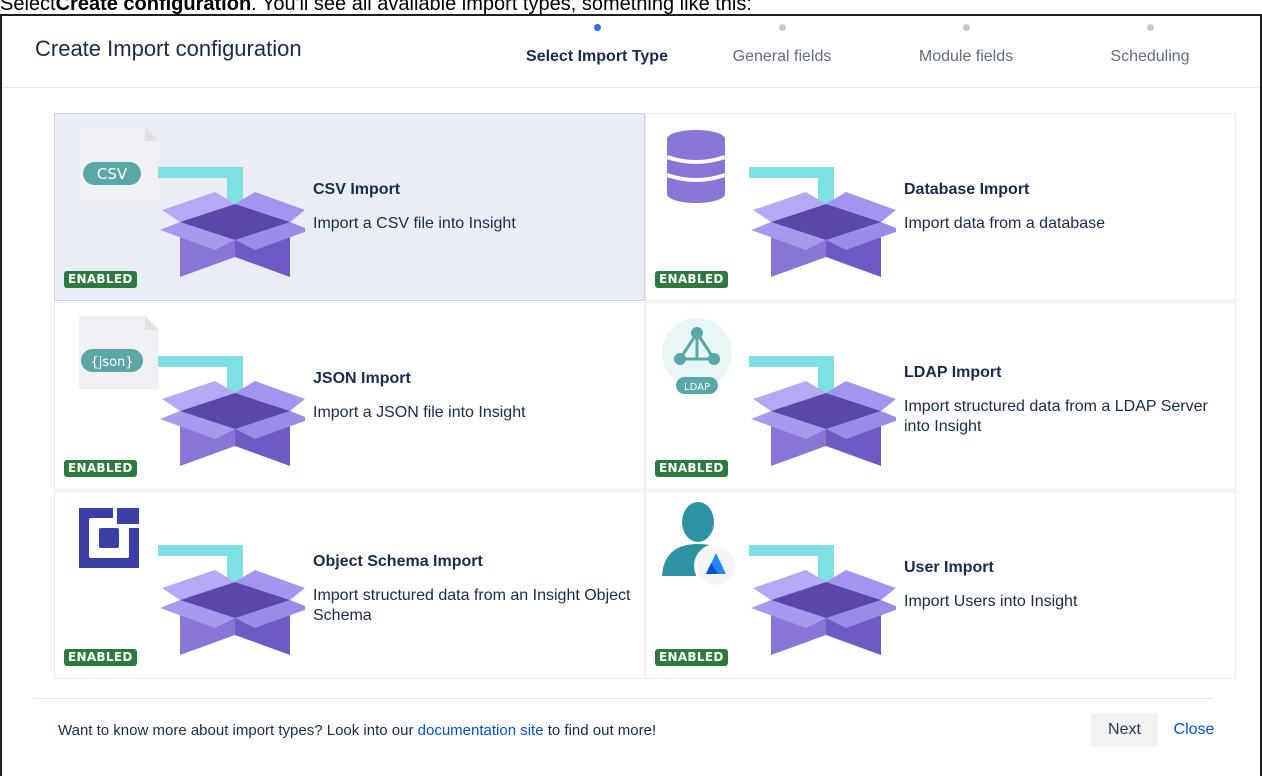 The width and height of the screenshot is (1262, 776). What do you see at coordinates (168, 48) in the screenshot?
I see `dialog-title: Create Import configuration` at bounding box center [168, 48].